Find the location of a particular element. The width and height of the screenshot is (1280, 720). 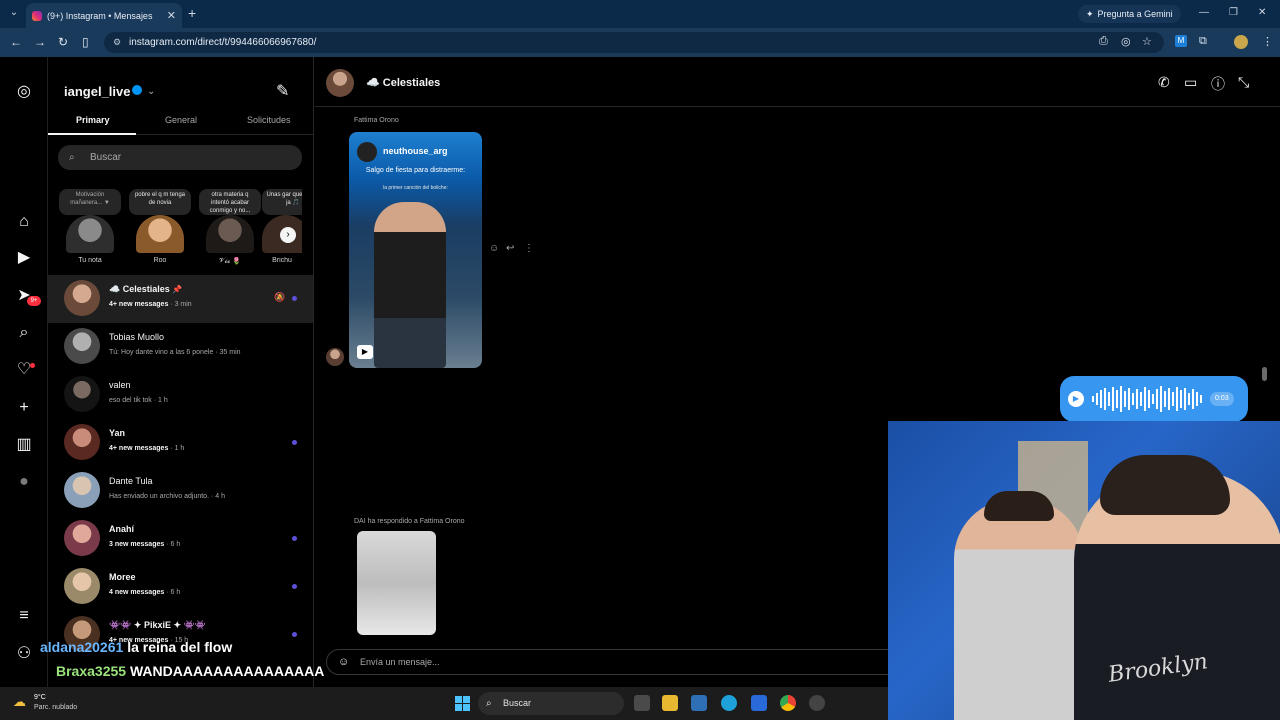

search-icon: ⌕ is located at coordinates (24, 333).